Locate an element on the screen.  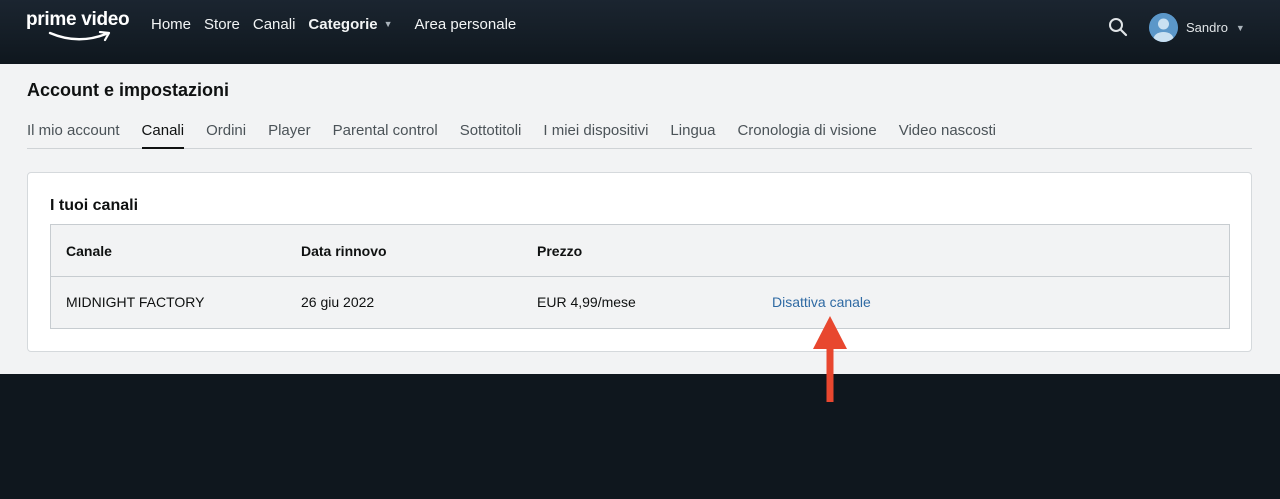
column-header-data-rinnovo: Data rinnovo is located at coordinates (344, 251).